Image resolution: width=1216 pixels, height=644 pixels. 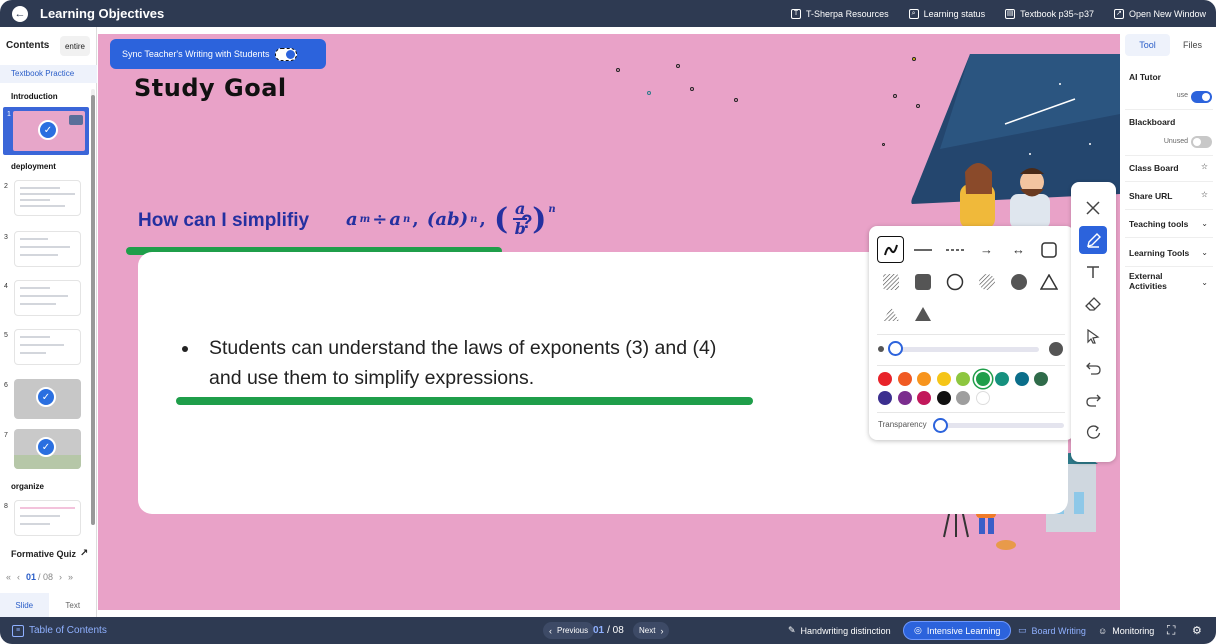 What do you see at coordinates (964, 349) in the screenshot?
I see `pen-size-slider` at bounding box center [964, 349].